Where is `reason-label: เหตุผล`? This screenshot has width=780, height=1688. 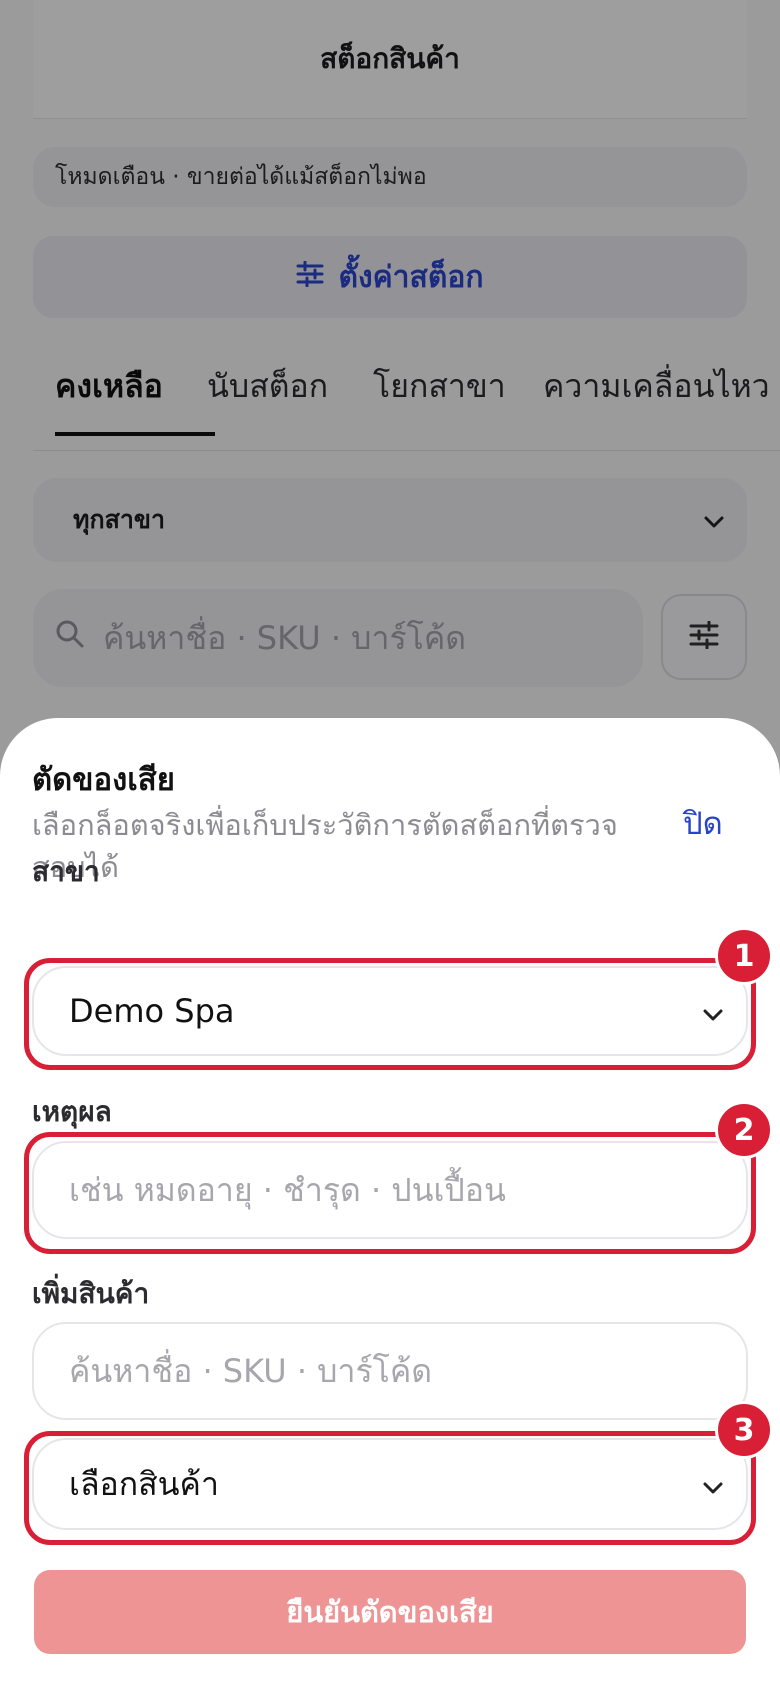
reason-label: เหตุผล is located at coordinates (72, 1111).